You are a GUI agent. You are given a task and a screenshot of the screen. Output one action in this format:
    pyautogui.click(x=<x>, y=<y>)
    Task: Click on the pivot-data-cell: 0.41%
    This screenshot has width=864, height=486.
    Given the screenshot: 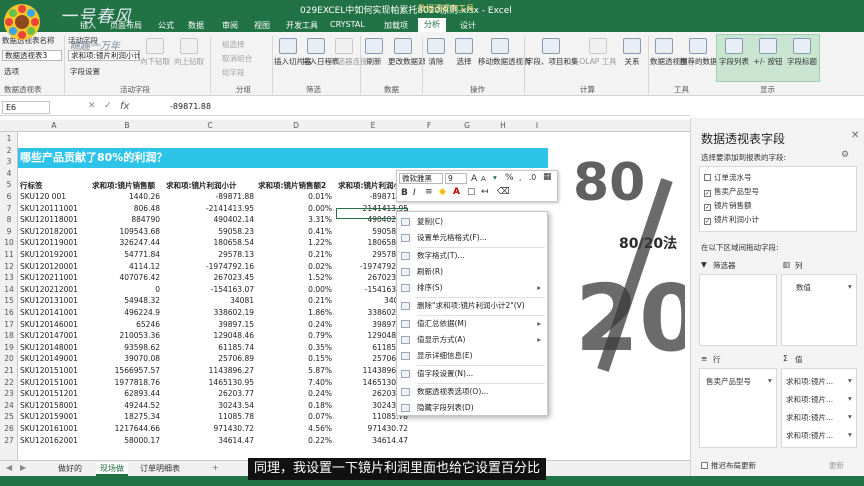 What is the action you would take?
    pyautogui.click(x=295, y=231)
    